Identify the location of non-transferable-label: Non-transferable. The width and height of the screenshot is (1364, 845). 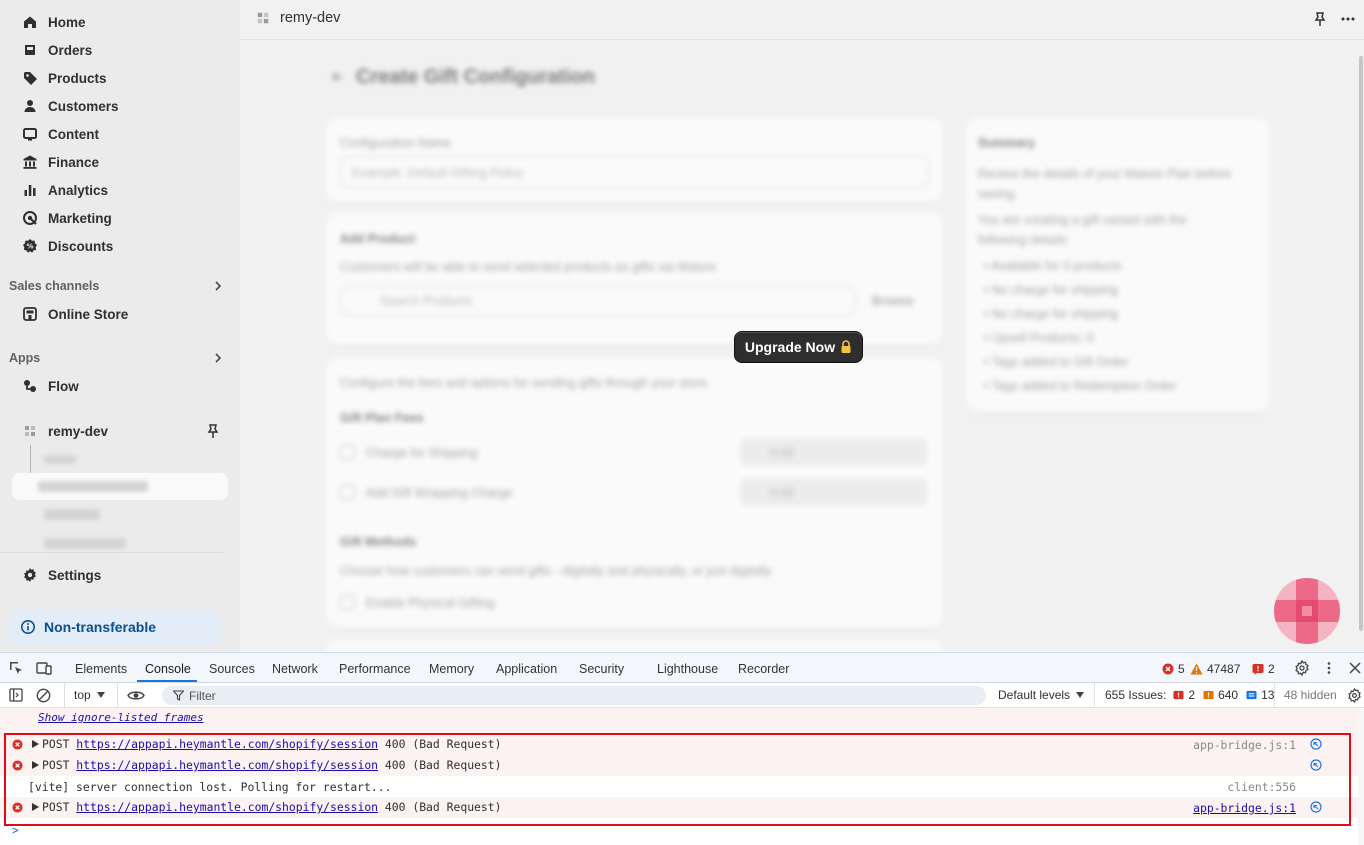
(100, 627).